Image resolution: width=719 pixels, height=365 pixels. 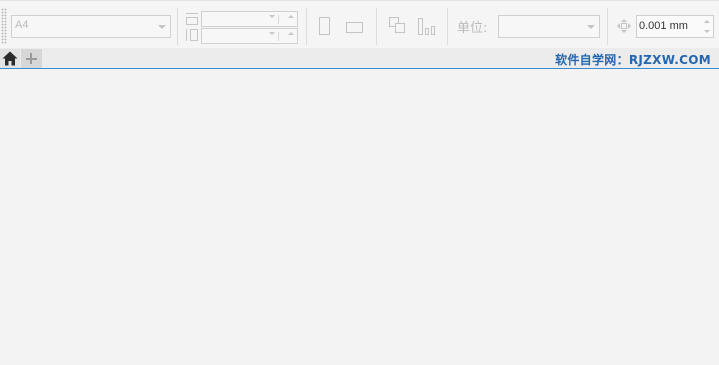 I want to click on new-document-tab, so click(x=31, y=58).